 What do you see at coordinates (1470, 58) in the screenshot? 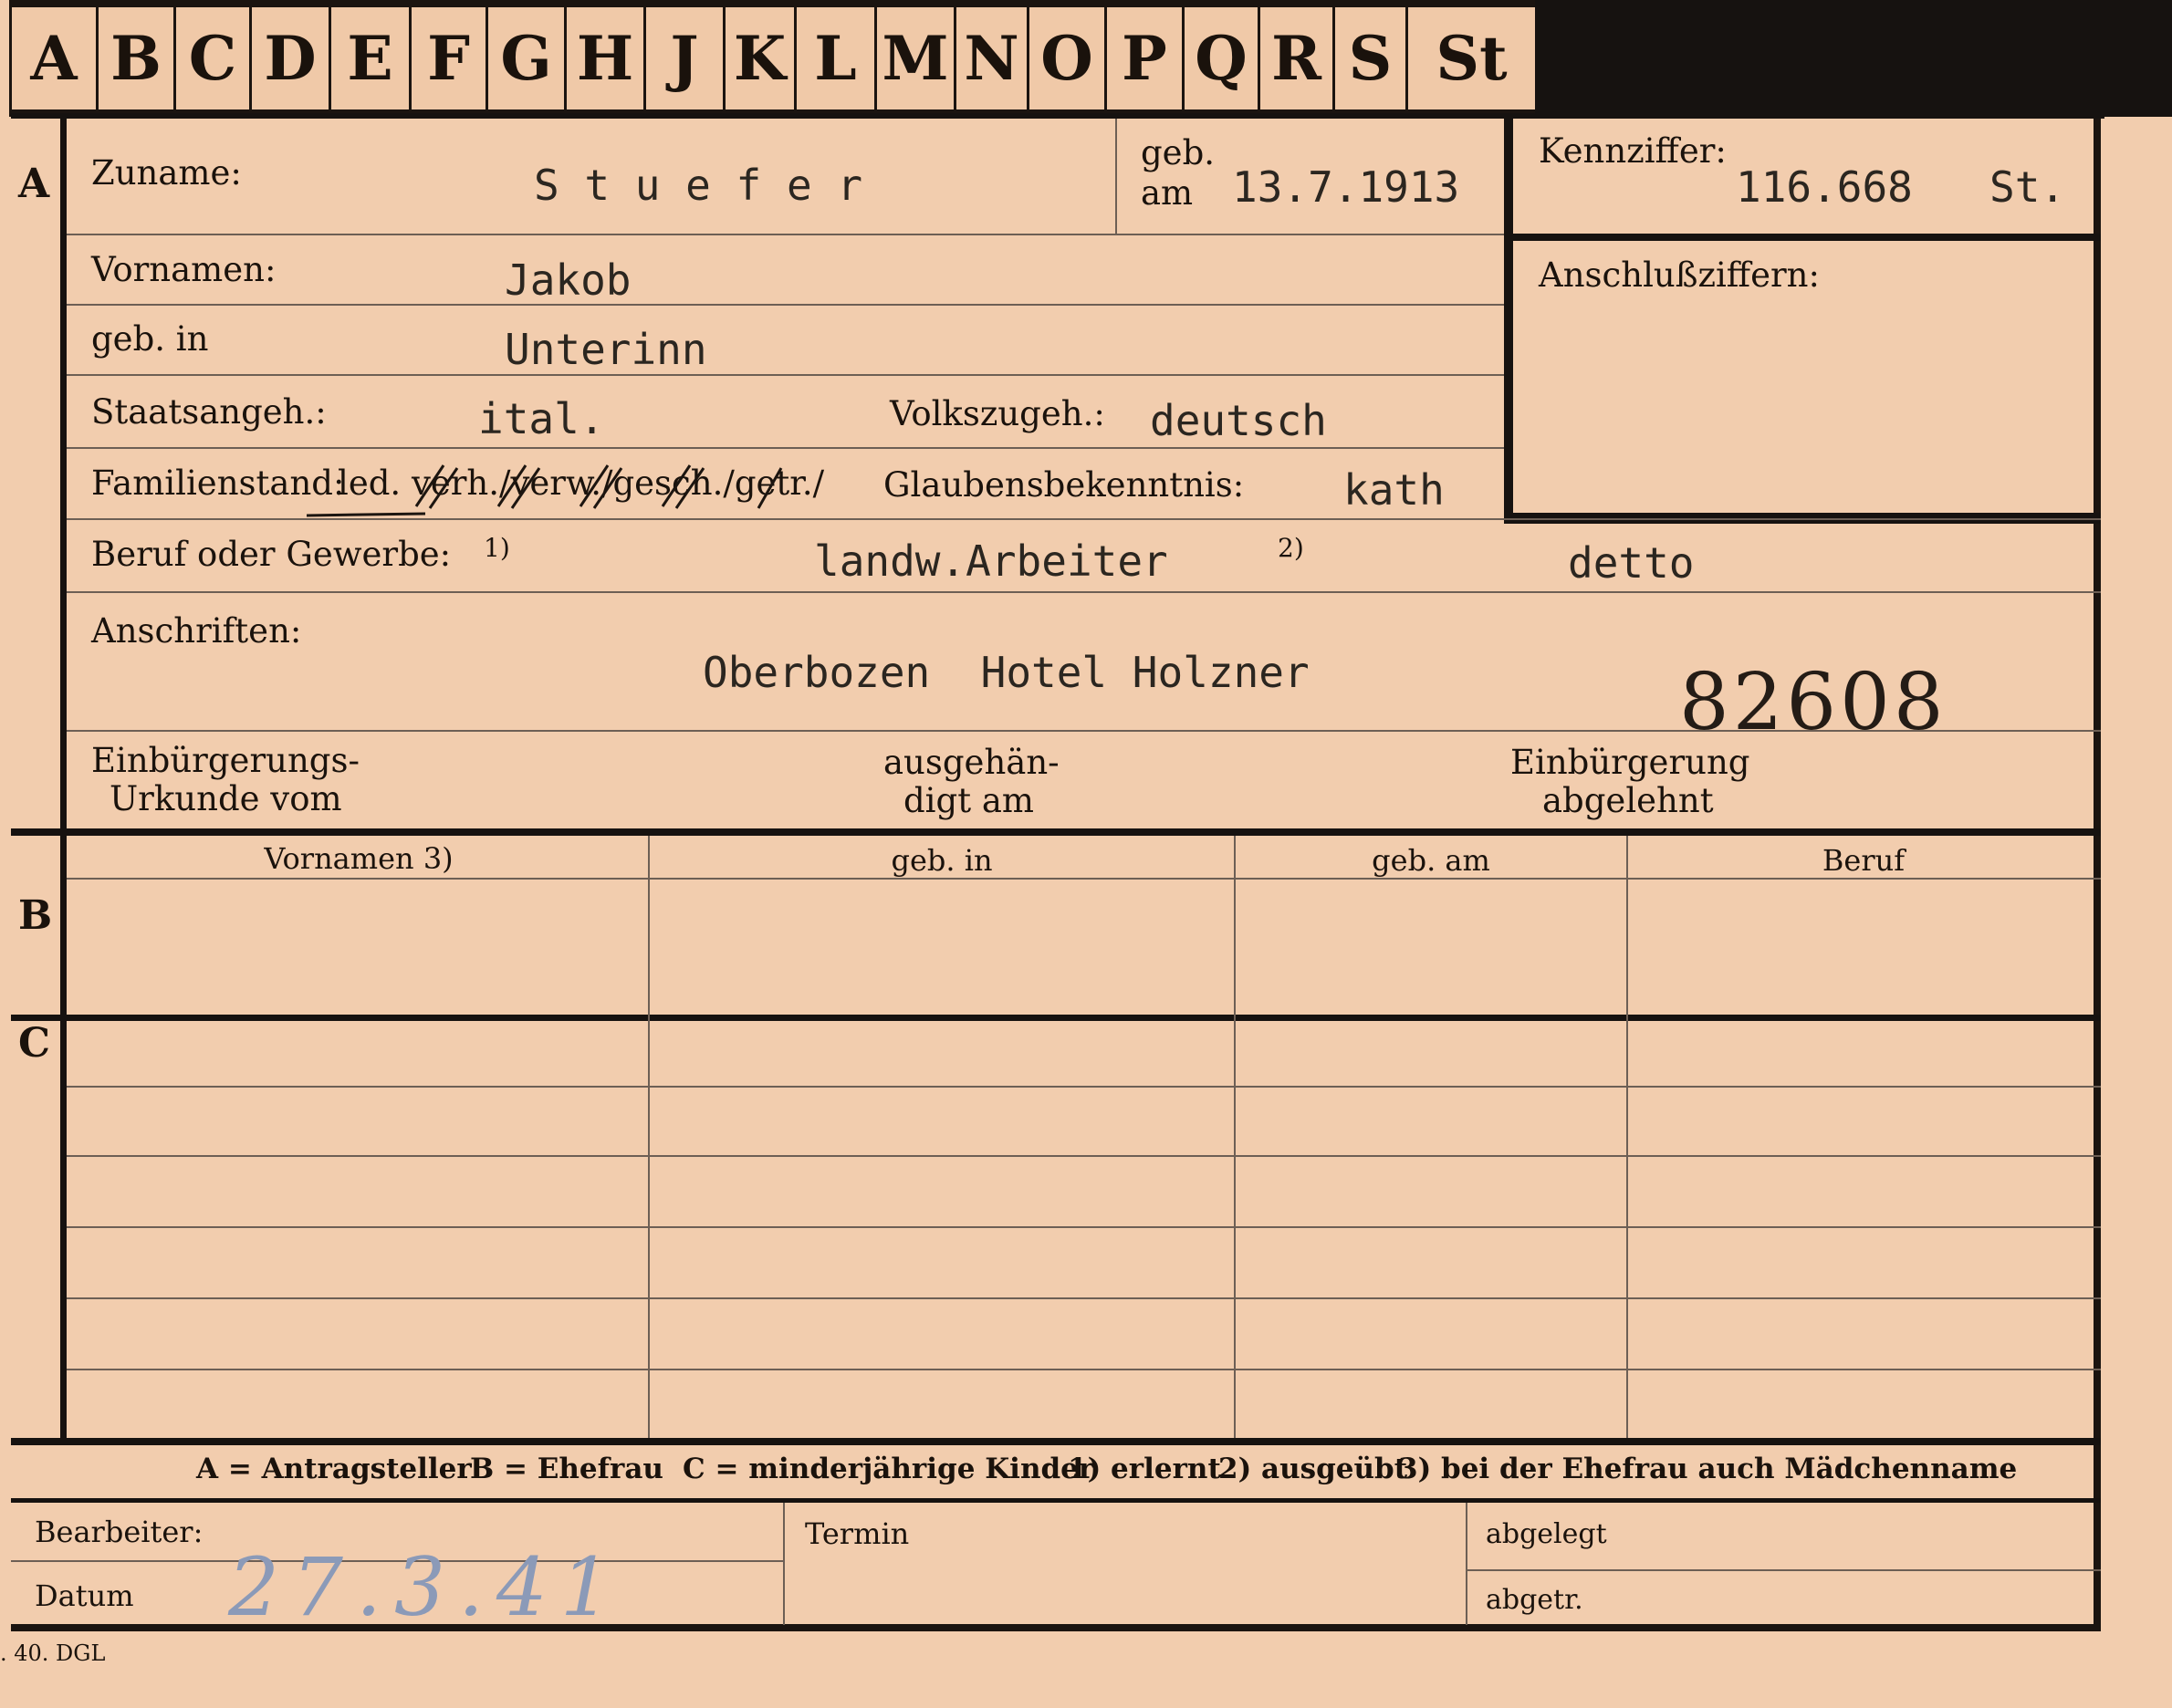
I see `tab-st: St` at bounding box center [1470, 58].